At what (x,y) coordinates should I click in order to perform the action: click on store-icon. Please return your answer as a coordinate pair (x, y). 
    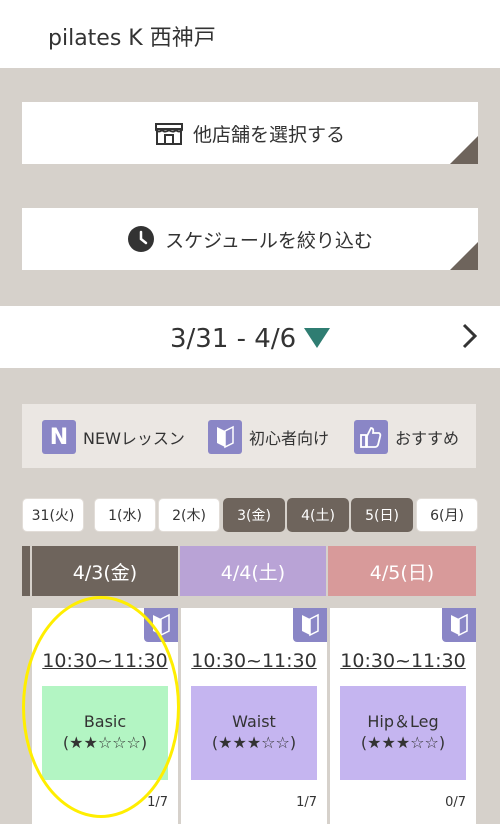
    Looking at the image, I should click on (168, 134).